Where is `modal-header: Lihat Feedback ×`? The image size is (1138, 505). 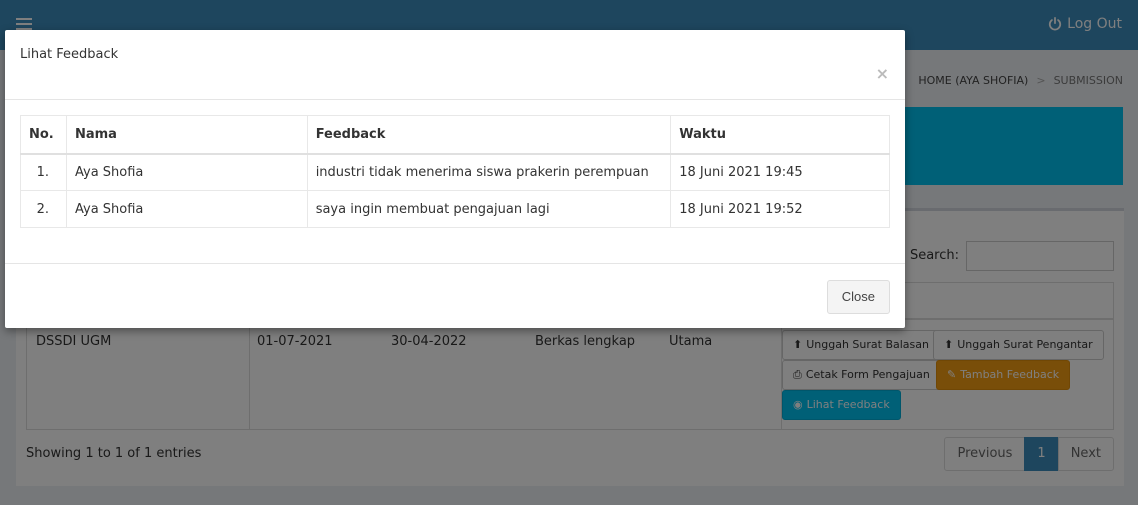 modal-header: Lihat Feedback × is located at coordinates (455, 65).